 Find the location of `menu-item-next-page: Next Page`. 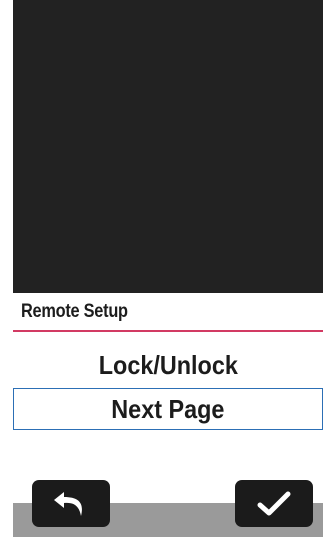

menu-item-next-page: Next Page is located at coordinates (168, 409).